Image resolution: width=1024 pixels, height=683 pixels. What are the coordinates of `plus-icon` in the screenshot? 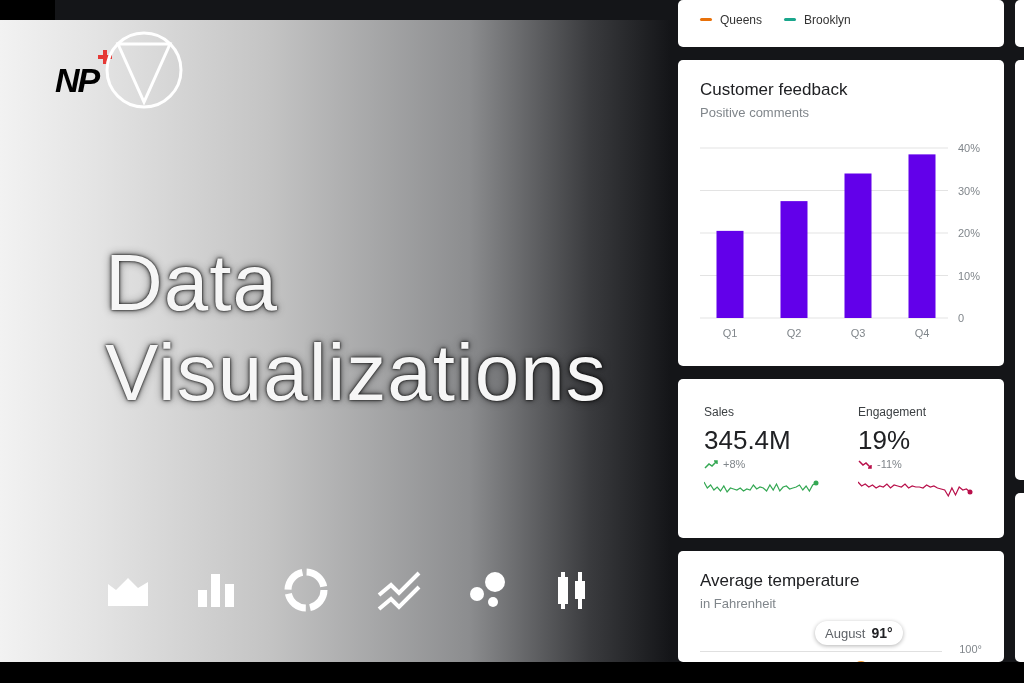 It's located at (105, 57).